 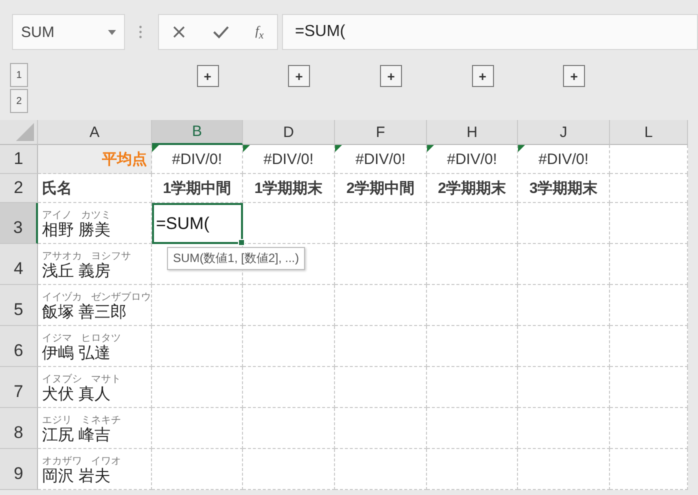 What do you see at coordinates (381, 188) in the screenshot?
I see `table-cell: 2学期中間` at bounding box center [381, 188].